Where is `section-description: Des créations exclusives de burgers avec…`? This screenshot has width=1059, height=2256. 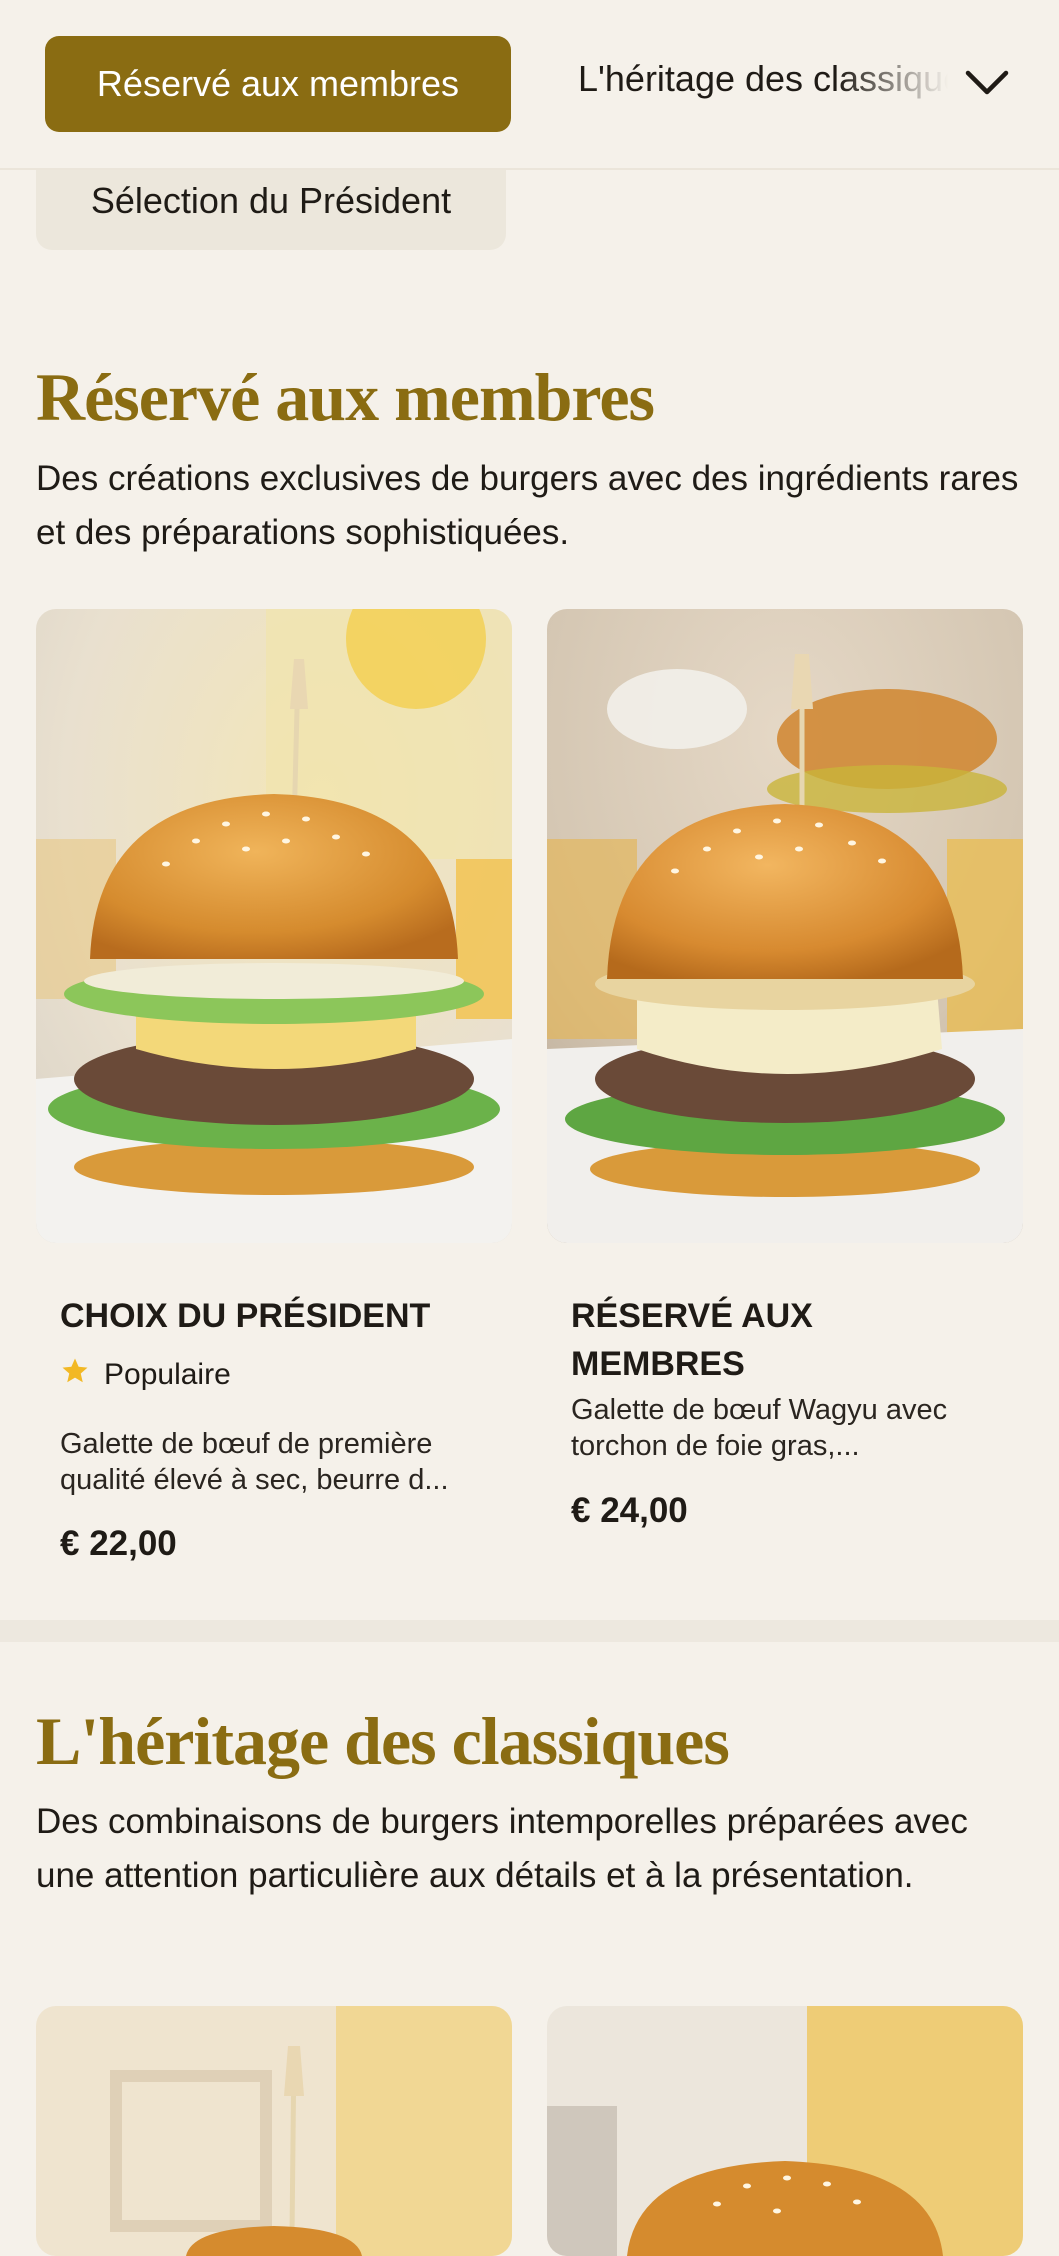 section-description: Des créations exclusives de burgers avec… is located at coordinates (527, 505).